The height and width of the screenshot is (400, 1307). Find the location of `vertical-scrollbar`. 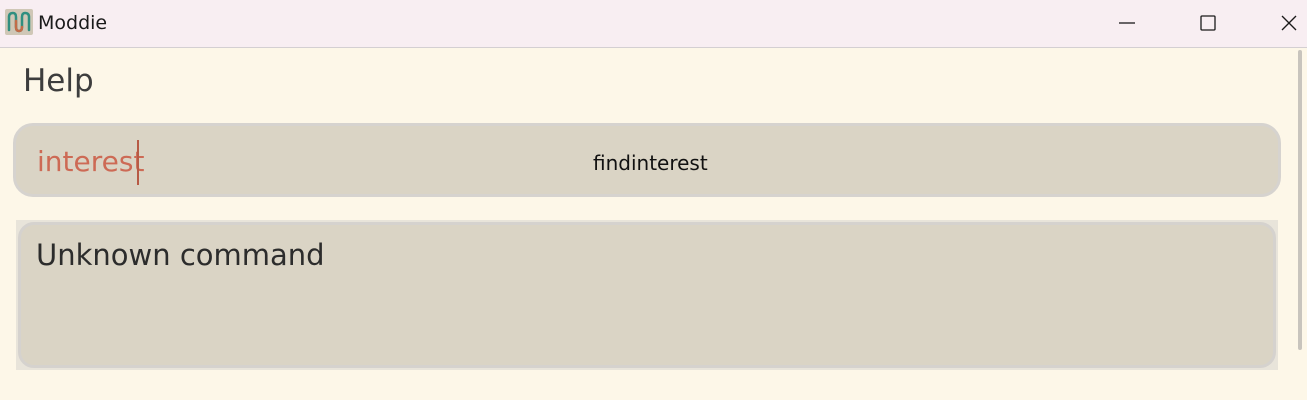

vertical-scrollbar is located at coordinates (1300, 200).